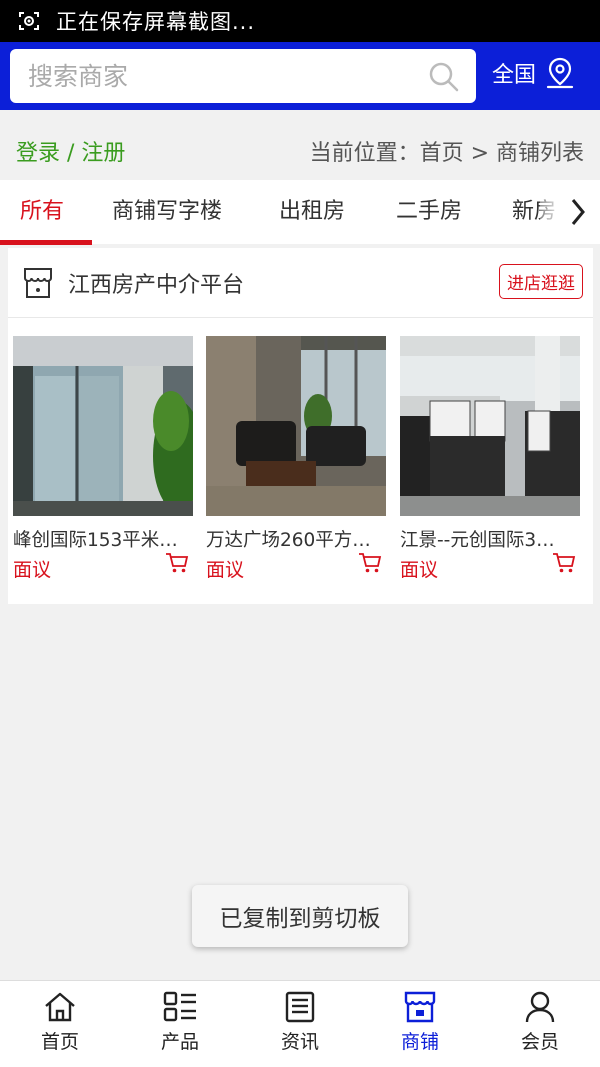  Describe the element at coordinates (180, 1024) in the screenshot. I see `nav-products: 产品` at that location.